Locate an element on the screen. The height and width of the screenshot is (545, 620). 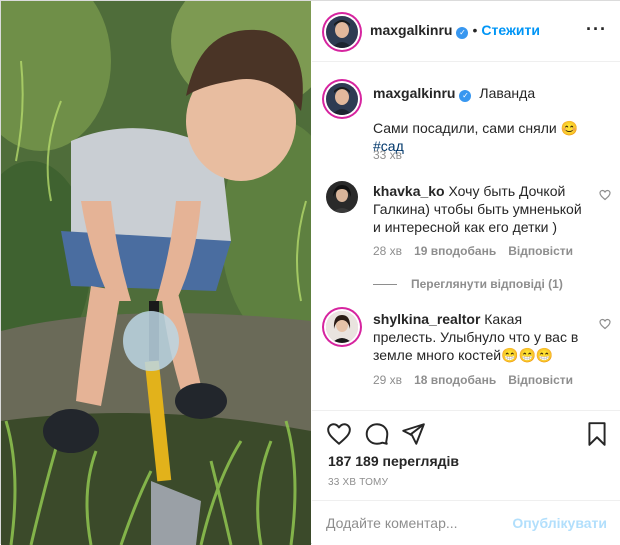
comment-composer: Опублікувати is located at coordinates (466, 522).